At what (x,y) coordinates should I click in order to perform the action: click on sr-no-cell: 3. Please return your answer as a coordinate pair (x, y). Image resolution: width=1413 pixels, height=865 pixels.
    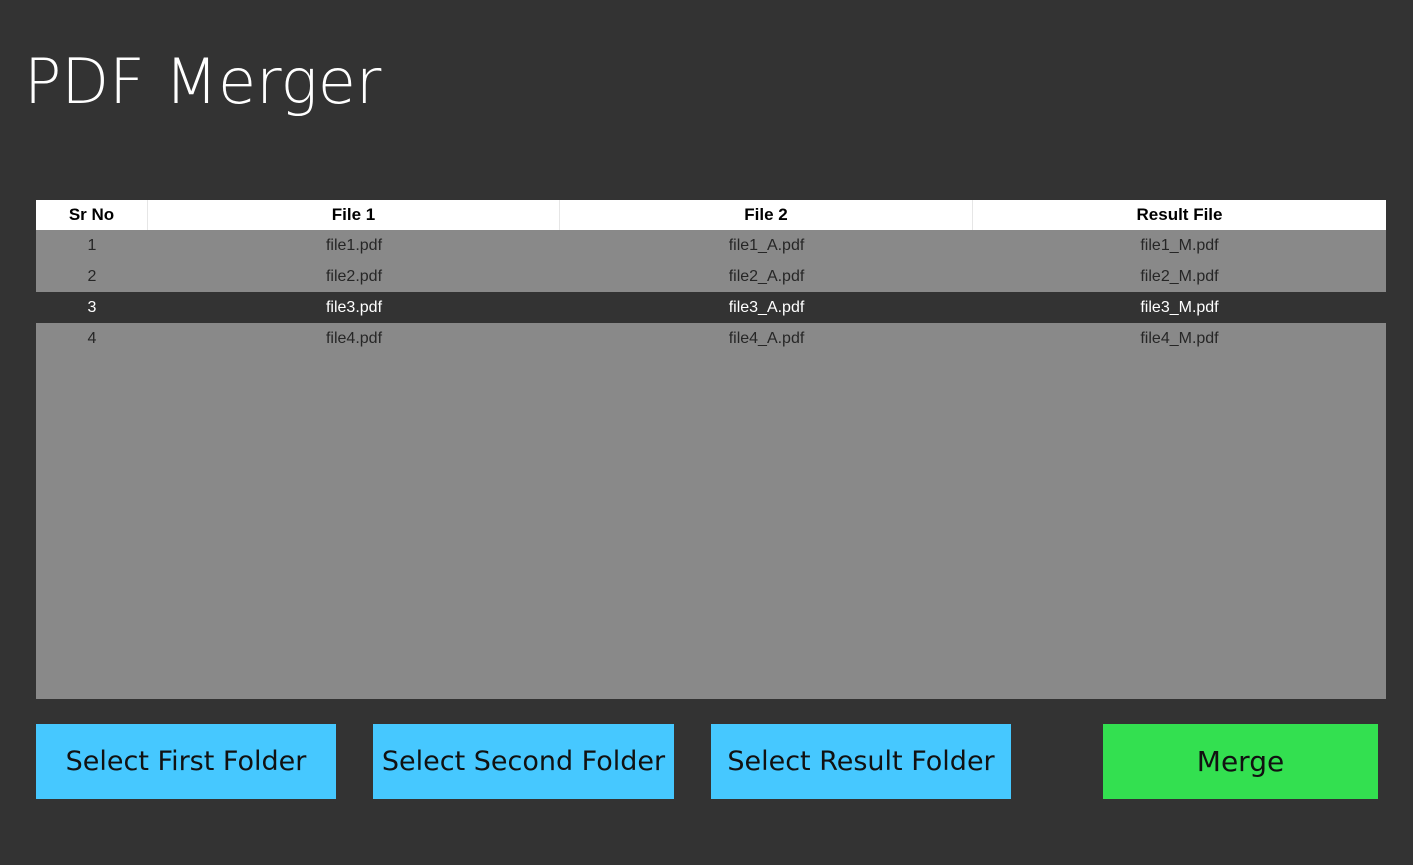
    Looking at the image, I should click on (92, 307).